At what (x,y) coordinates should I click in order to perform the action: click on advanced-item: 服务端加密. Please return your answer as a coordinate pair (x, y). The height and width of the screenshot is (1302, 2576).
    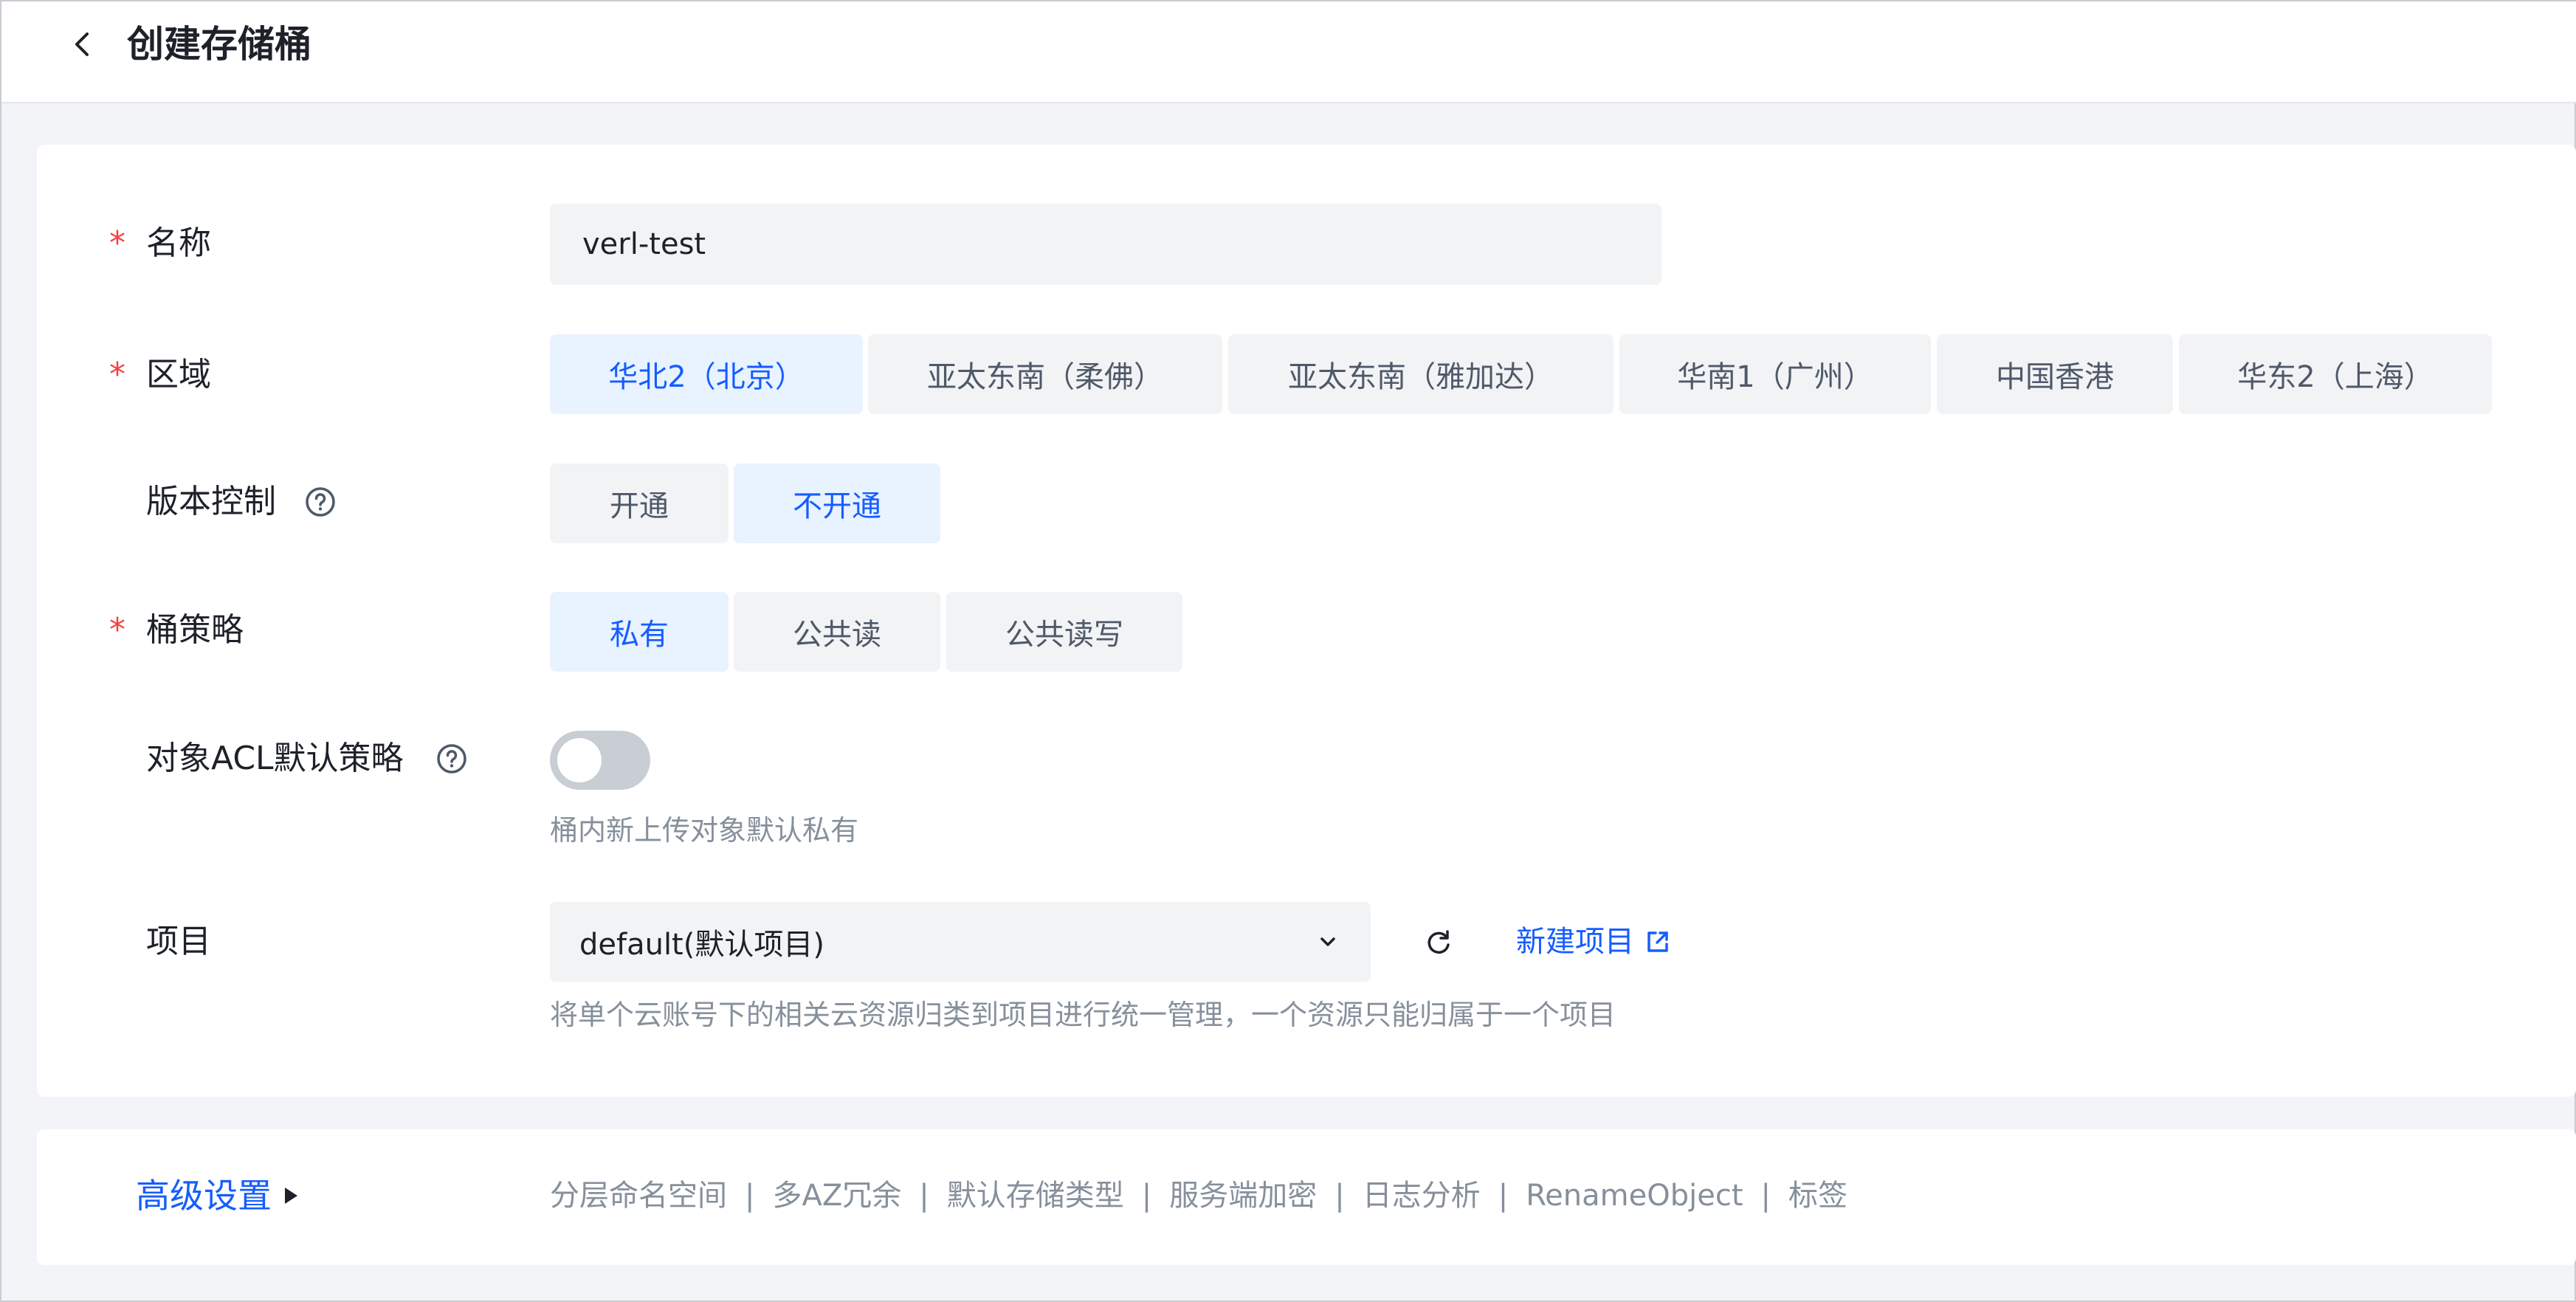
    Looking at the image, I should click on (1243, 1196).